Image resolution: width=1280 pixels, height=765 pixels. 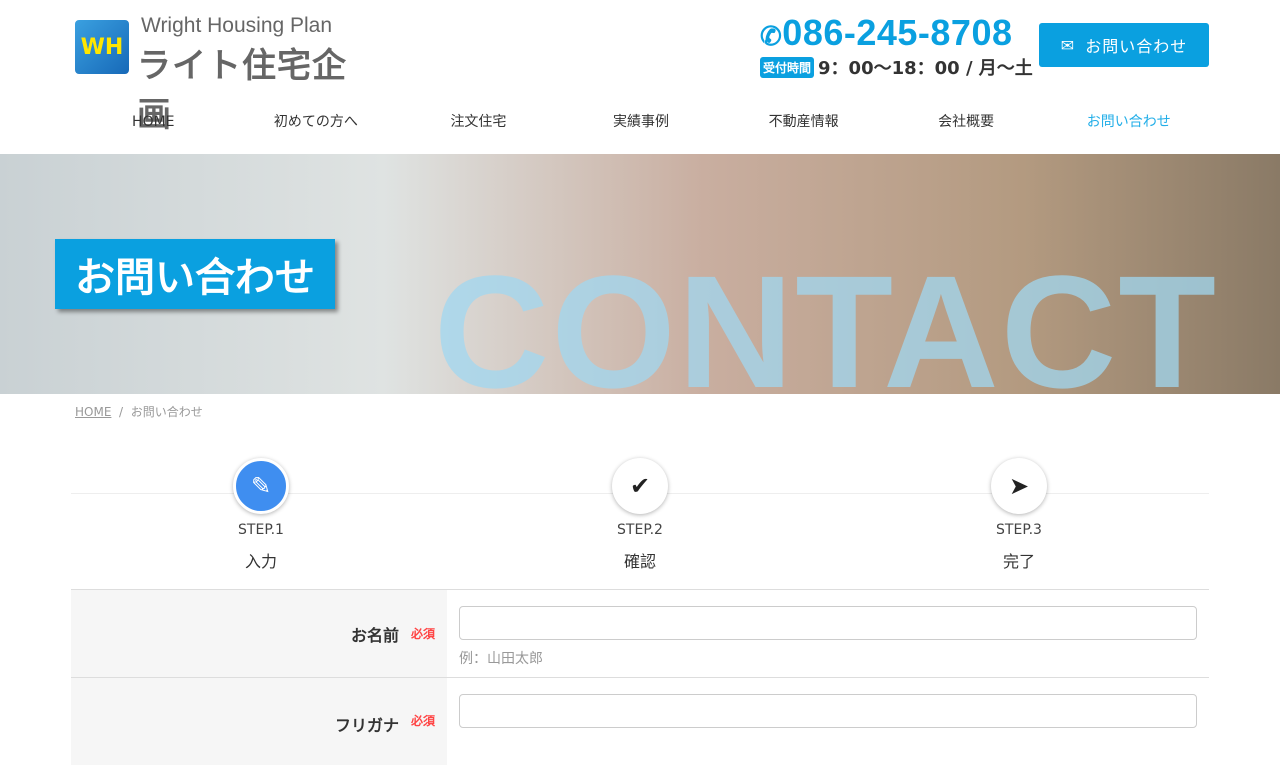 I want to click on check-icon: ✔, so click(x=640, y=486).